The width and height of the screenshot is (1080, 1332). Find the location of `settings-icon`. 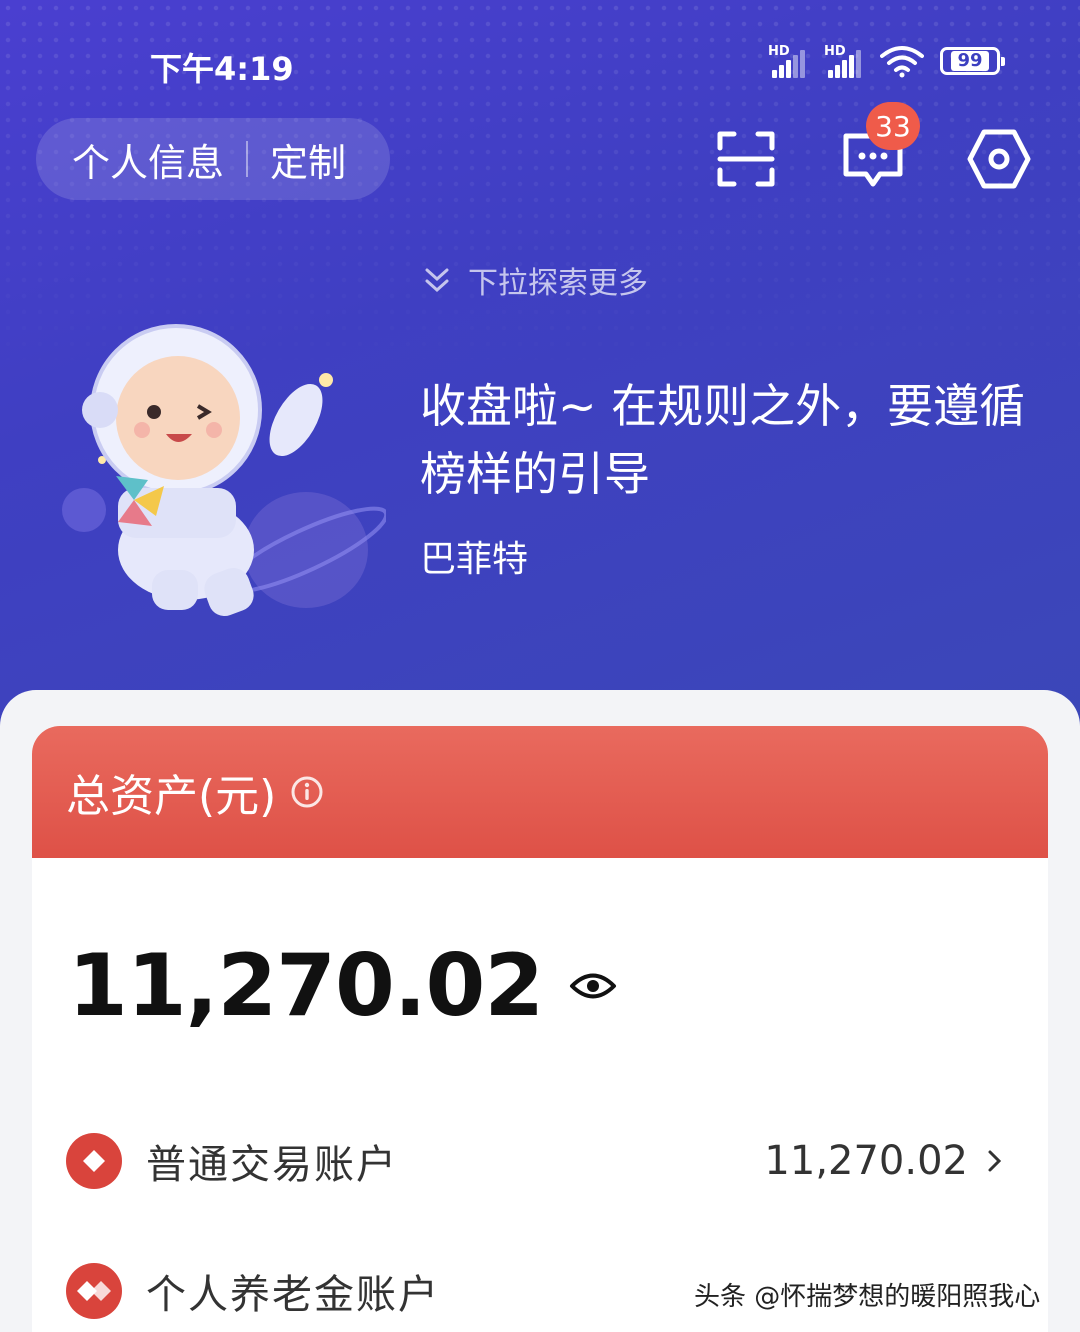

settings-icon is located at coordinates (999, 159).